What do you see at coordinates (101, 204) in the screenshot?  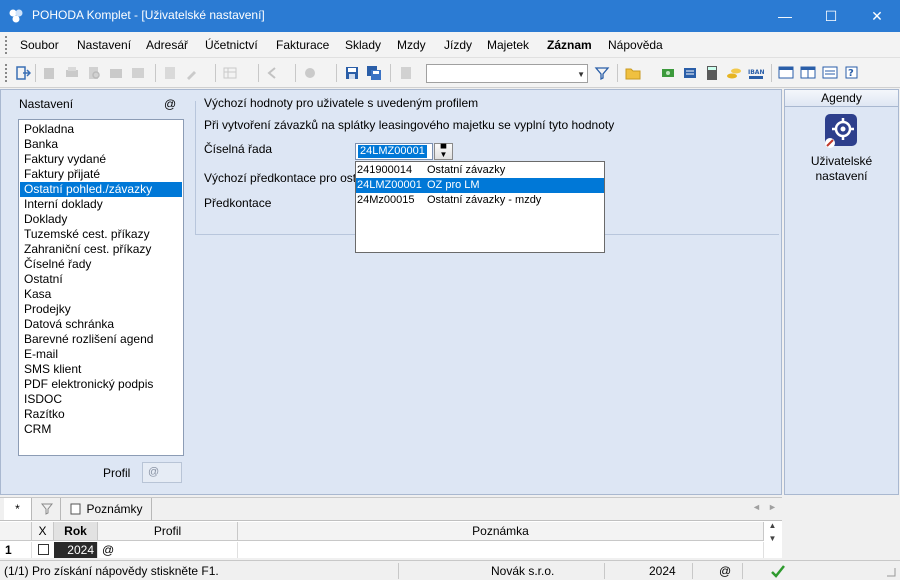 I see `list-item: Interní doklady` at bounding box center [101, 204].